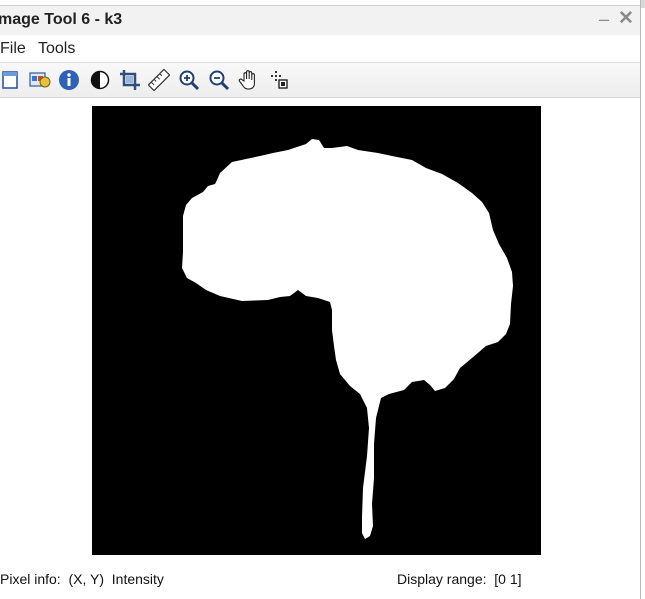 This screenshot has width=645, height=599. What do you see at coordinates (249, 80) in the screenshot?
I see `pan-hand-icon` at bounding box center [249, 80].